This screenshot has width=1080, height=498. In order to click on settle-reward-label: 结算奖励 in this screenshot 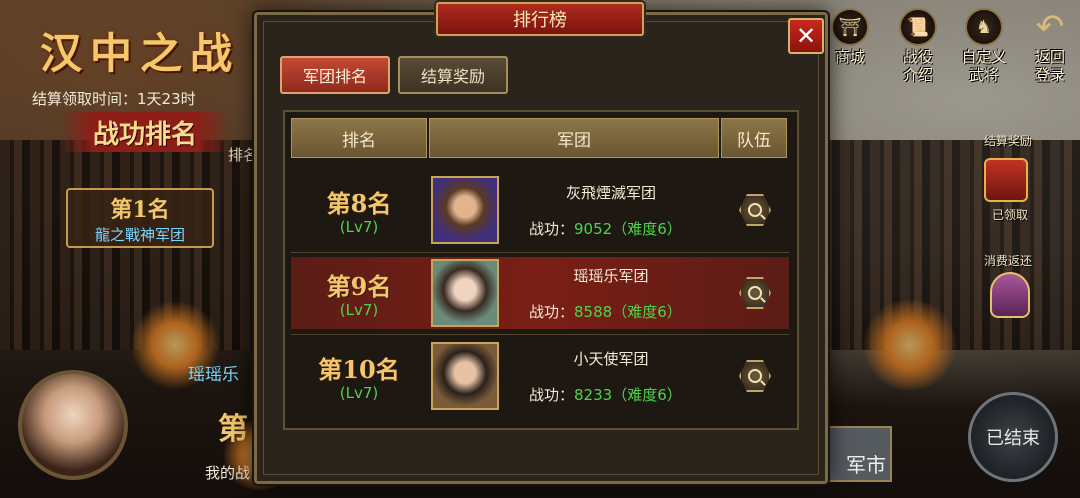, I will do `click(1008, 141)`.